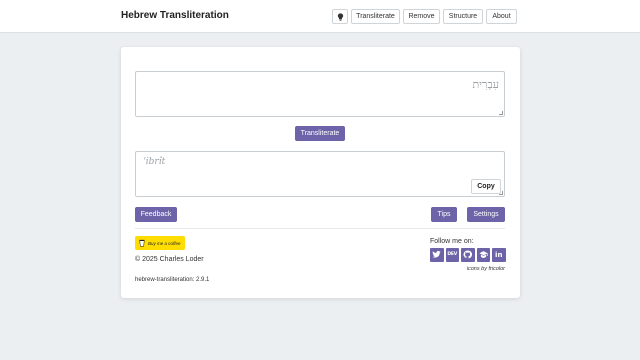  I want to click on linkedin-icon: in, so click(499, 254).